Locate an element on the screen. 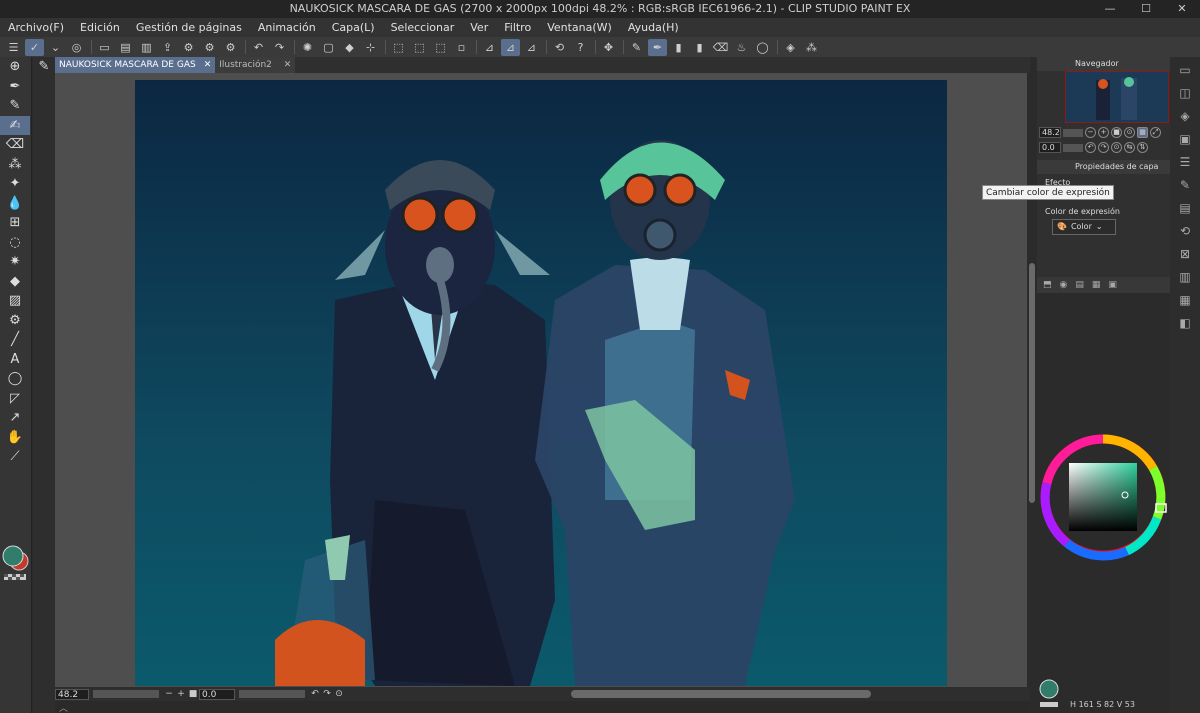  expand-up-icon: ︿ is located at coordinates (63, 708).